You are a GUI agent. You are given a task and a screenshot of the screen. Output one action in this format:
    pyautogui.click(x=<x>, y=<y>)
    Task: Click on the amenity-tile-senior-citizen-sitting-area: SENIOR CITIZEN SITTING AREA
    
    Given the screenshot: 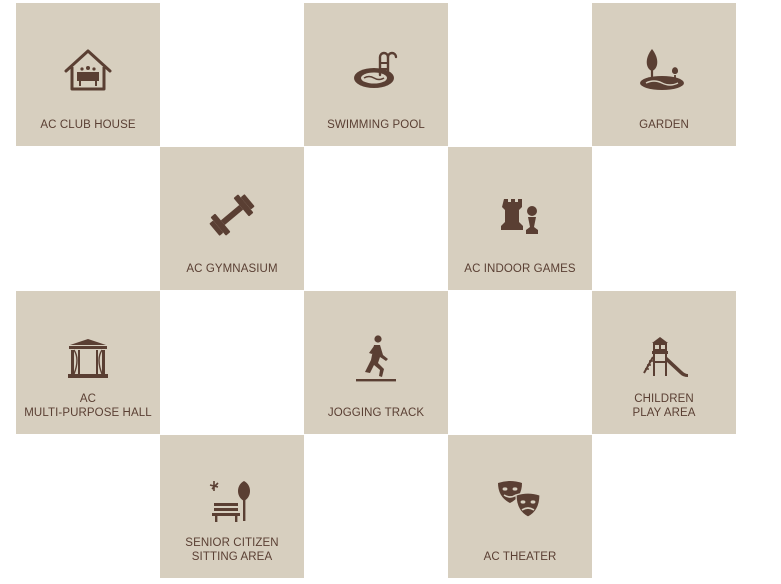 What is the action you would take?
    pyautogui.click(x=232, y=506)
    